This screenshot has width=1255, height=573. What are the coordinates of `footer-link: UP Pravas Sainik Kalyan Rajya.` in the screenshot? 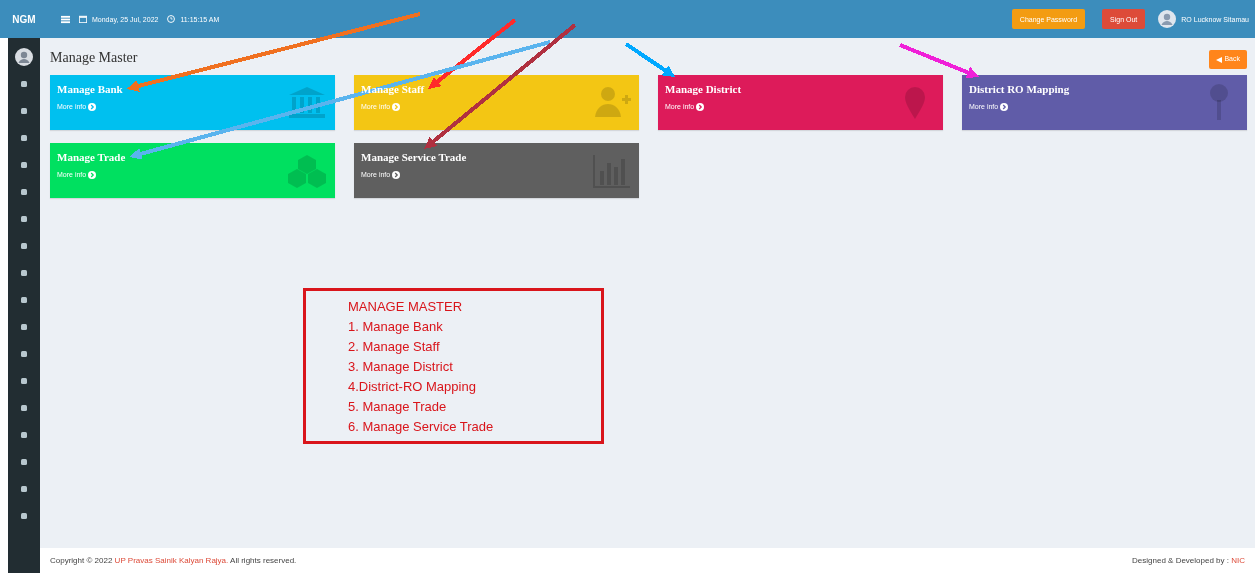 It's located at (171, 560).